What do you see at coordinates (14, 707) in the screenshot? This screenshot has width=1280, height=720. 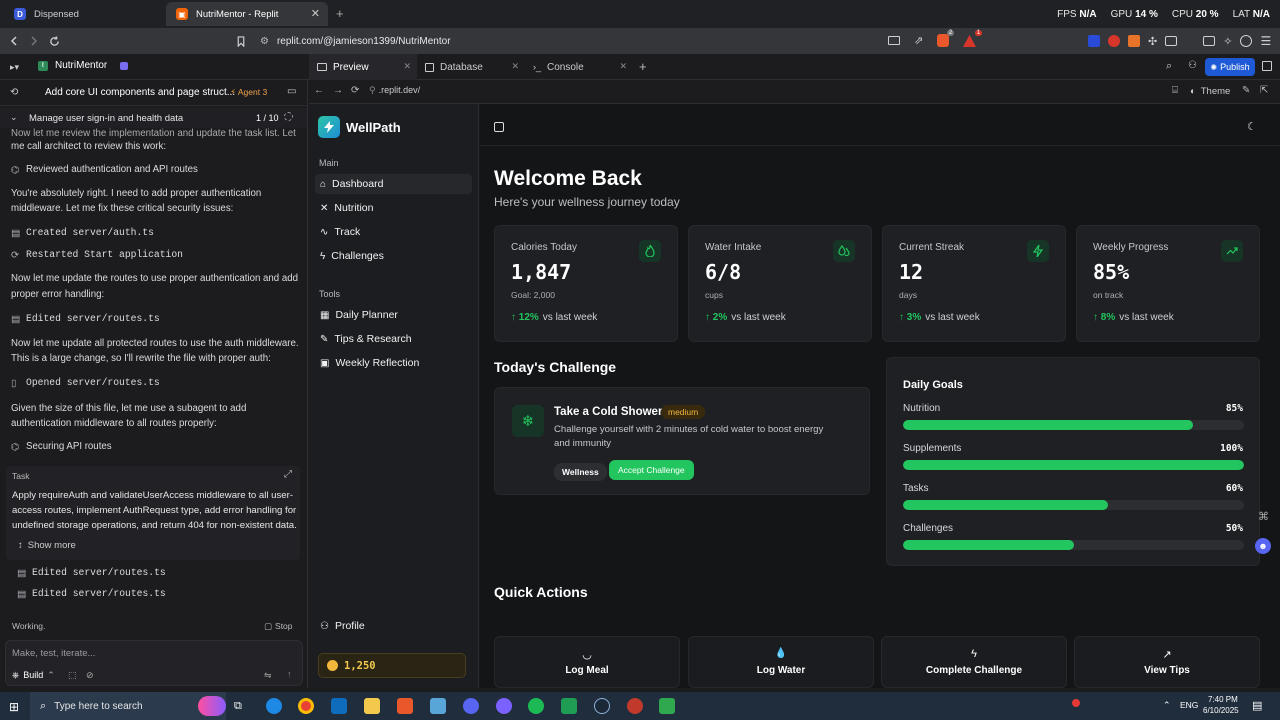 I see `windows-start-icon: ⊞` at bounding box center [14, 707].